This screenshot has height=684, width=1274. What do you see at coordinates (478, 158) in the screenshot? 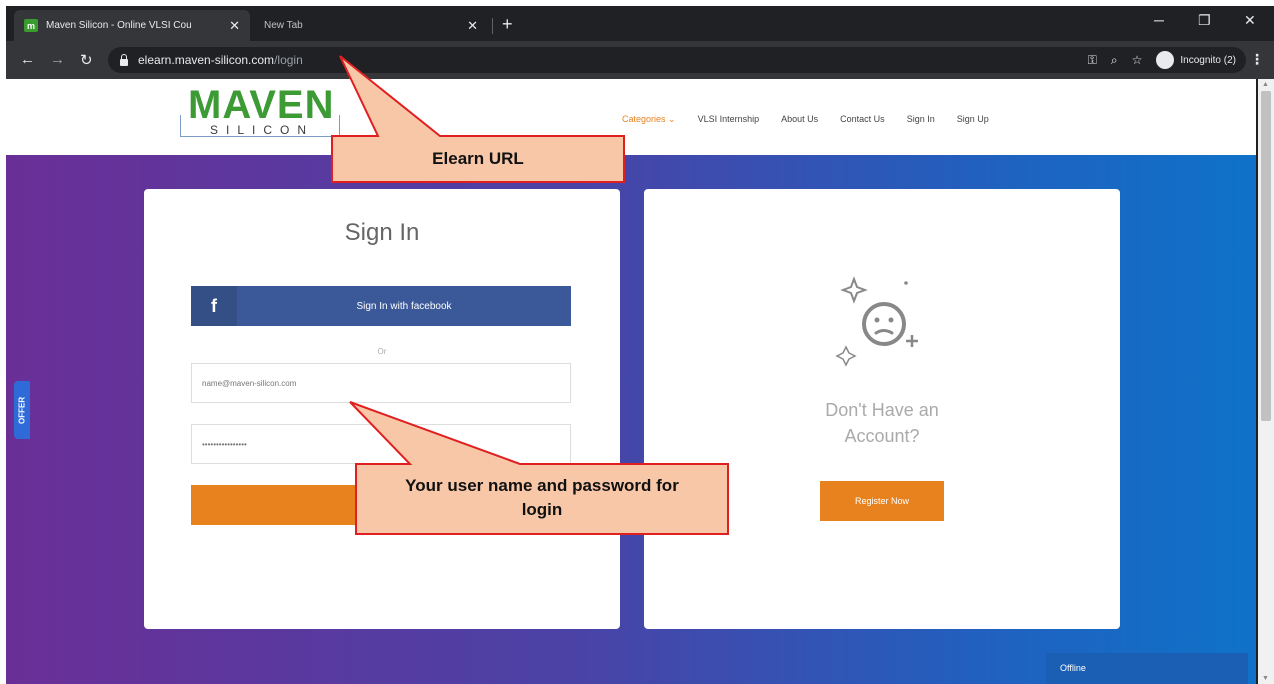
I see `callout-elearn-url: Elearn URL` at bounding box center [478, 158].